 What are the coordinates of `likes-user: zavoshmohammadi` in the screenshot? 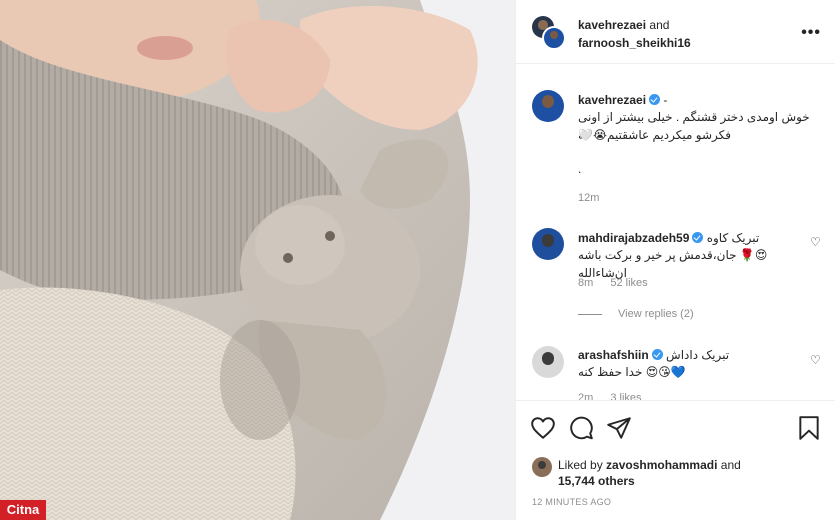 It's located at (661, 465).